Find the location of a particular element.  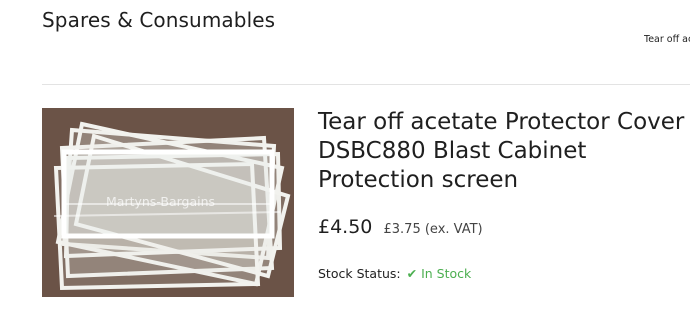

section-title: Spares & Consumables is located at coordinates (159, 20).